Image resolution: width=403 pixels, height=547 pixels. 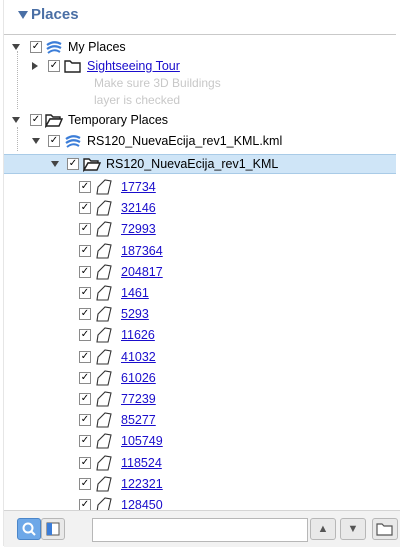 I want to click on polygon-item-row: ✓ 122321, so click(x=200, y=484).